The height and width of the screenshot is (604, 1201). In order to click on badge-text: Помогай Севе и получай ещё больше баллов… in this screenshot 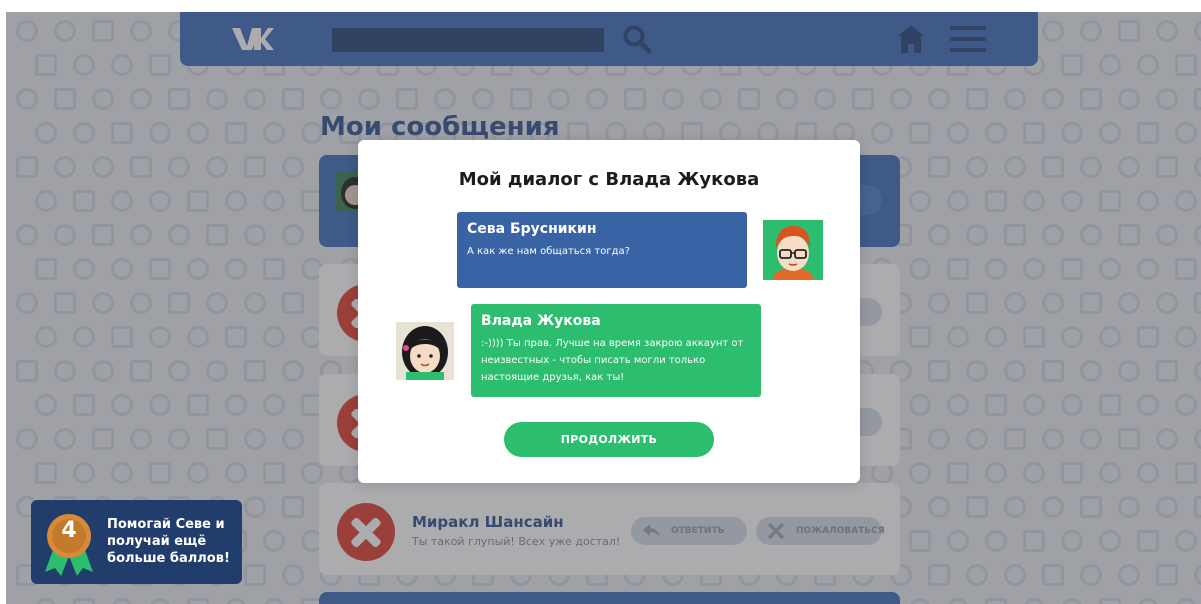, I will do `click(168, 541)`.